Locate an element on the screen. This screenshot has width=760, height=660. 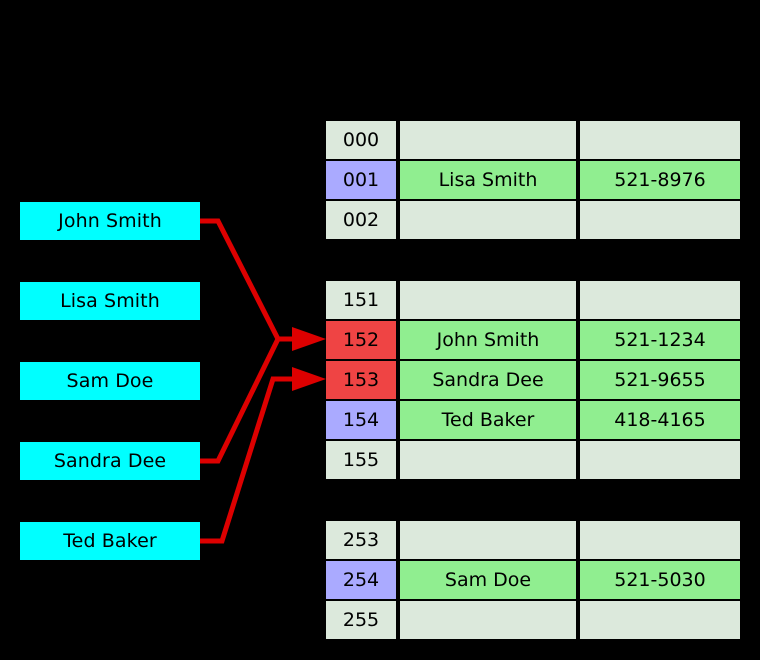
table-row: 002 is located at coordinates (533, 220).